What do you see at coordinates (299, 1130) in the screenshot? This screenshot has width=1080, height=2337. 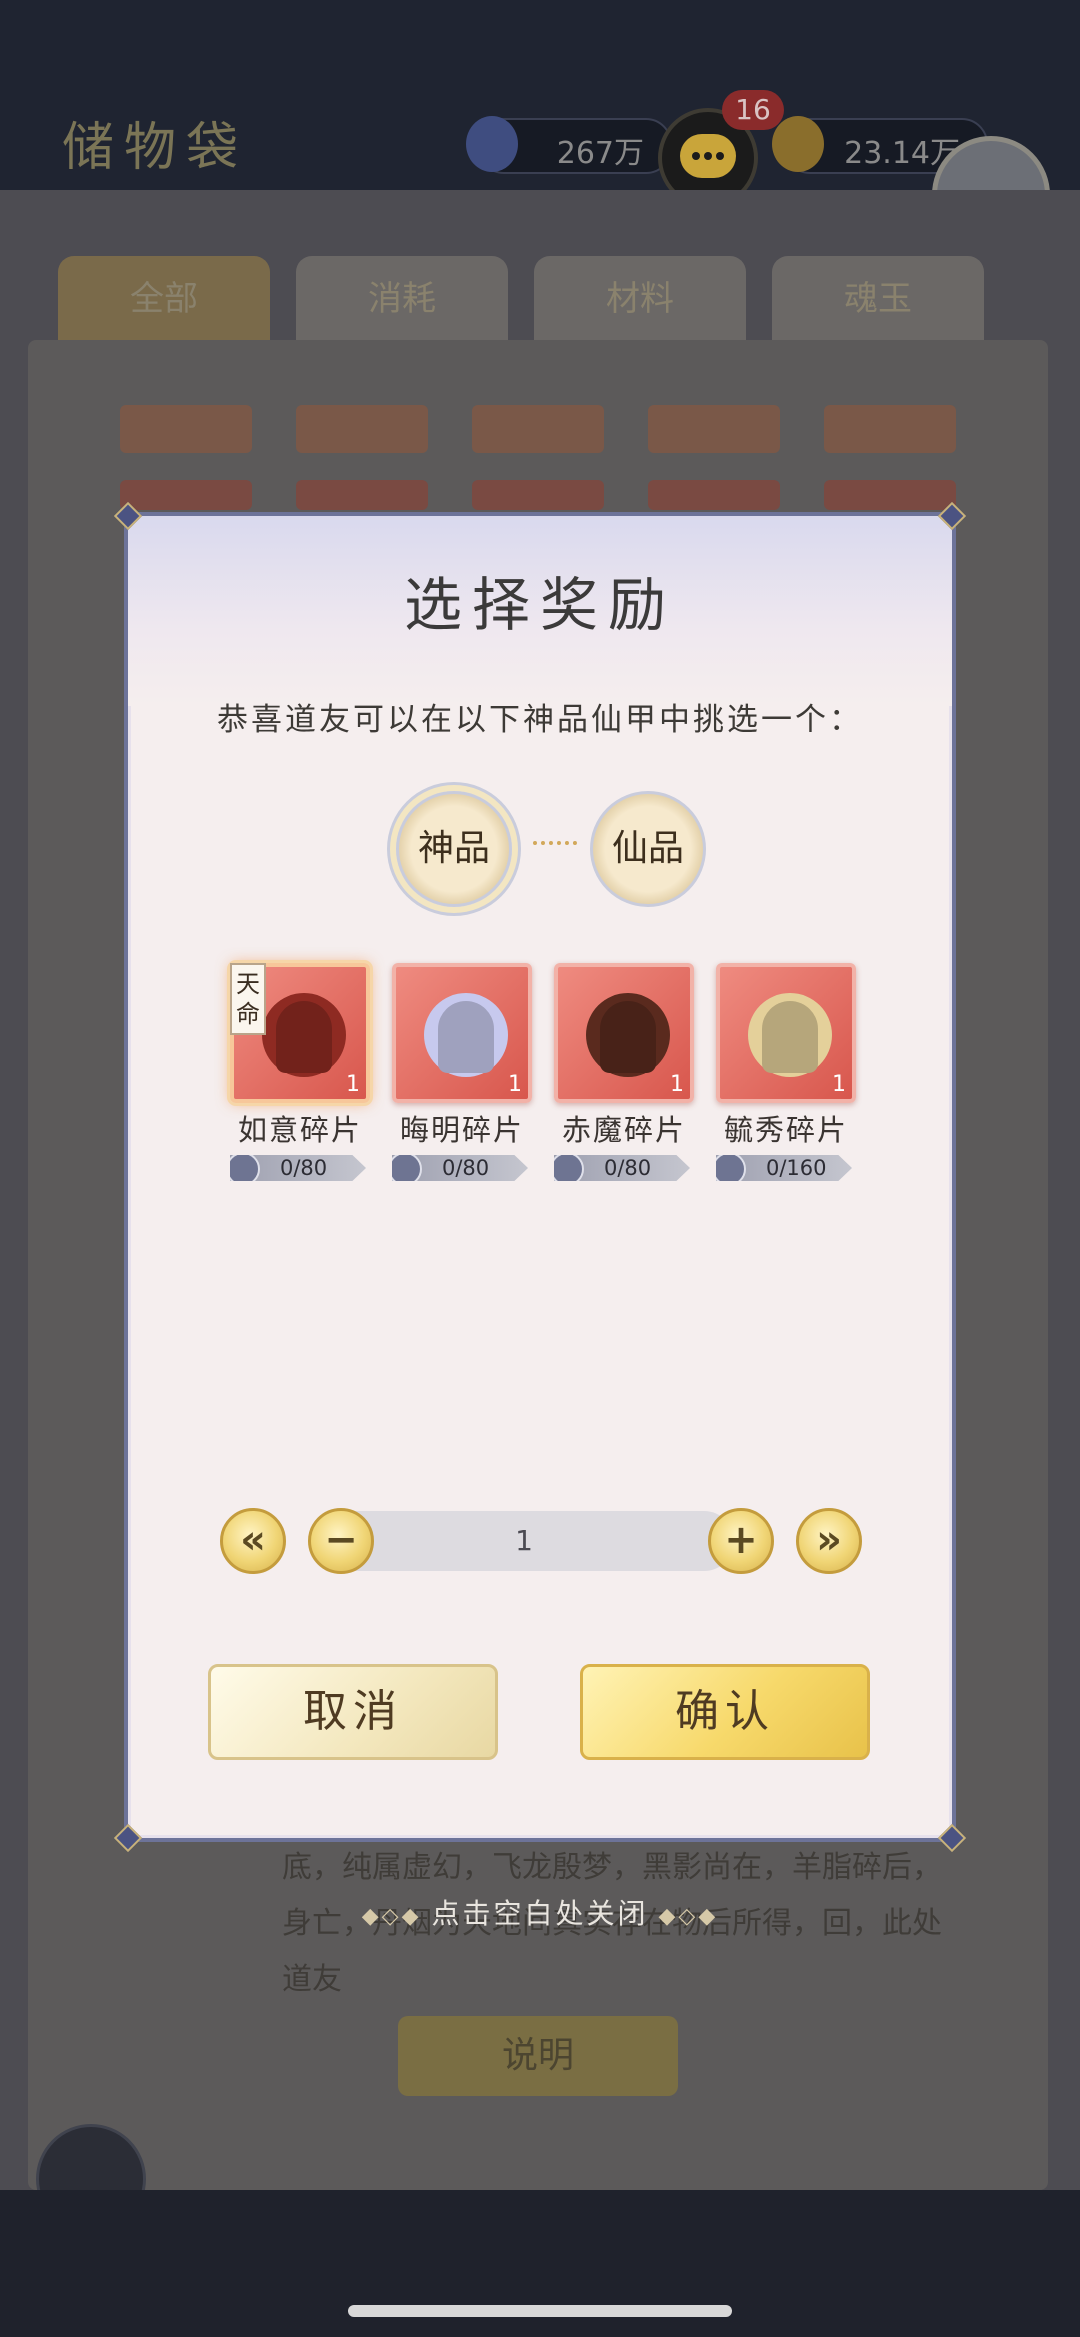 I see `reward-name: 如意碎片` at bounding box center [299, 1130].